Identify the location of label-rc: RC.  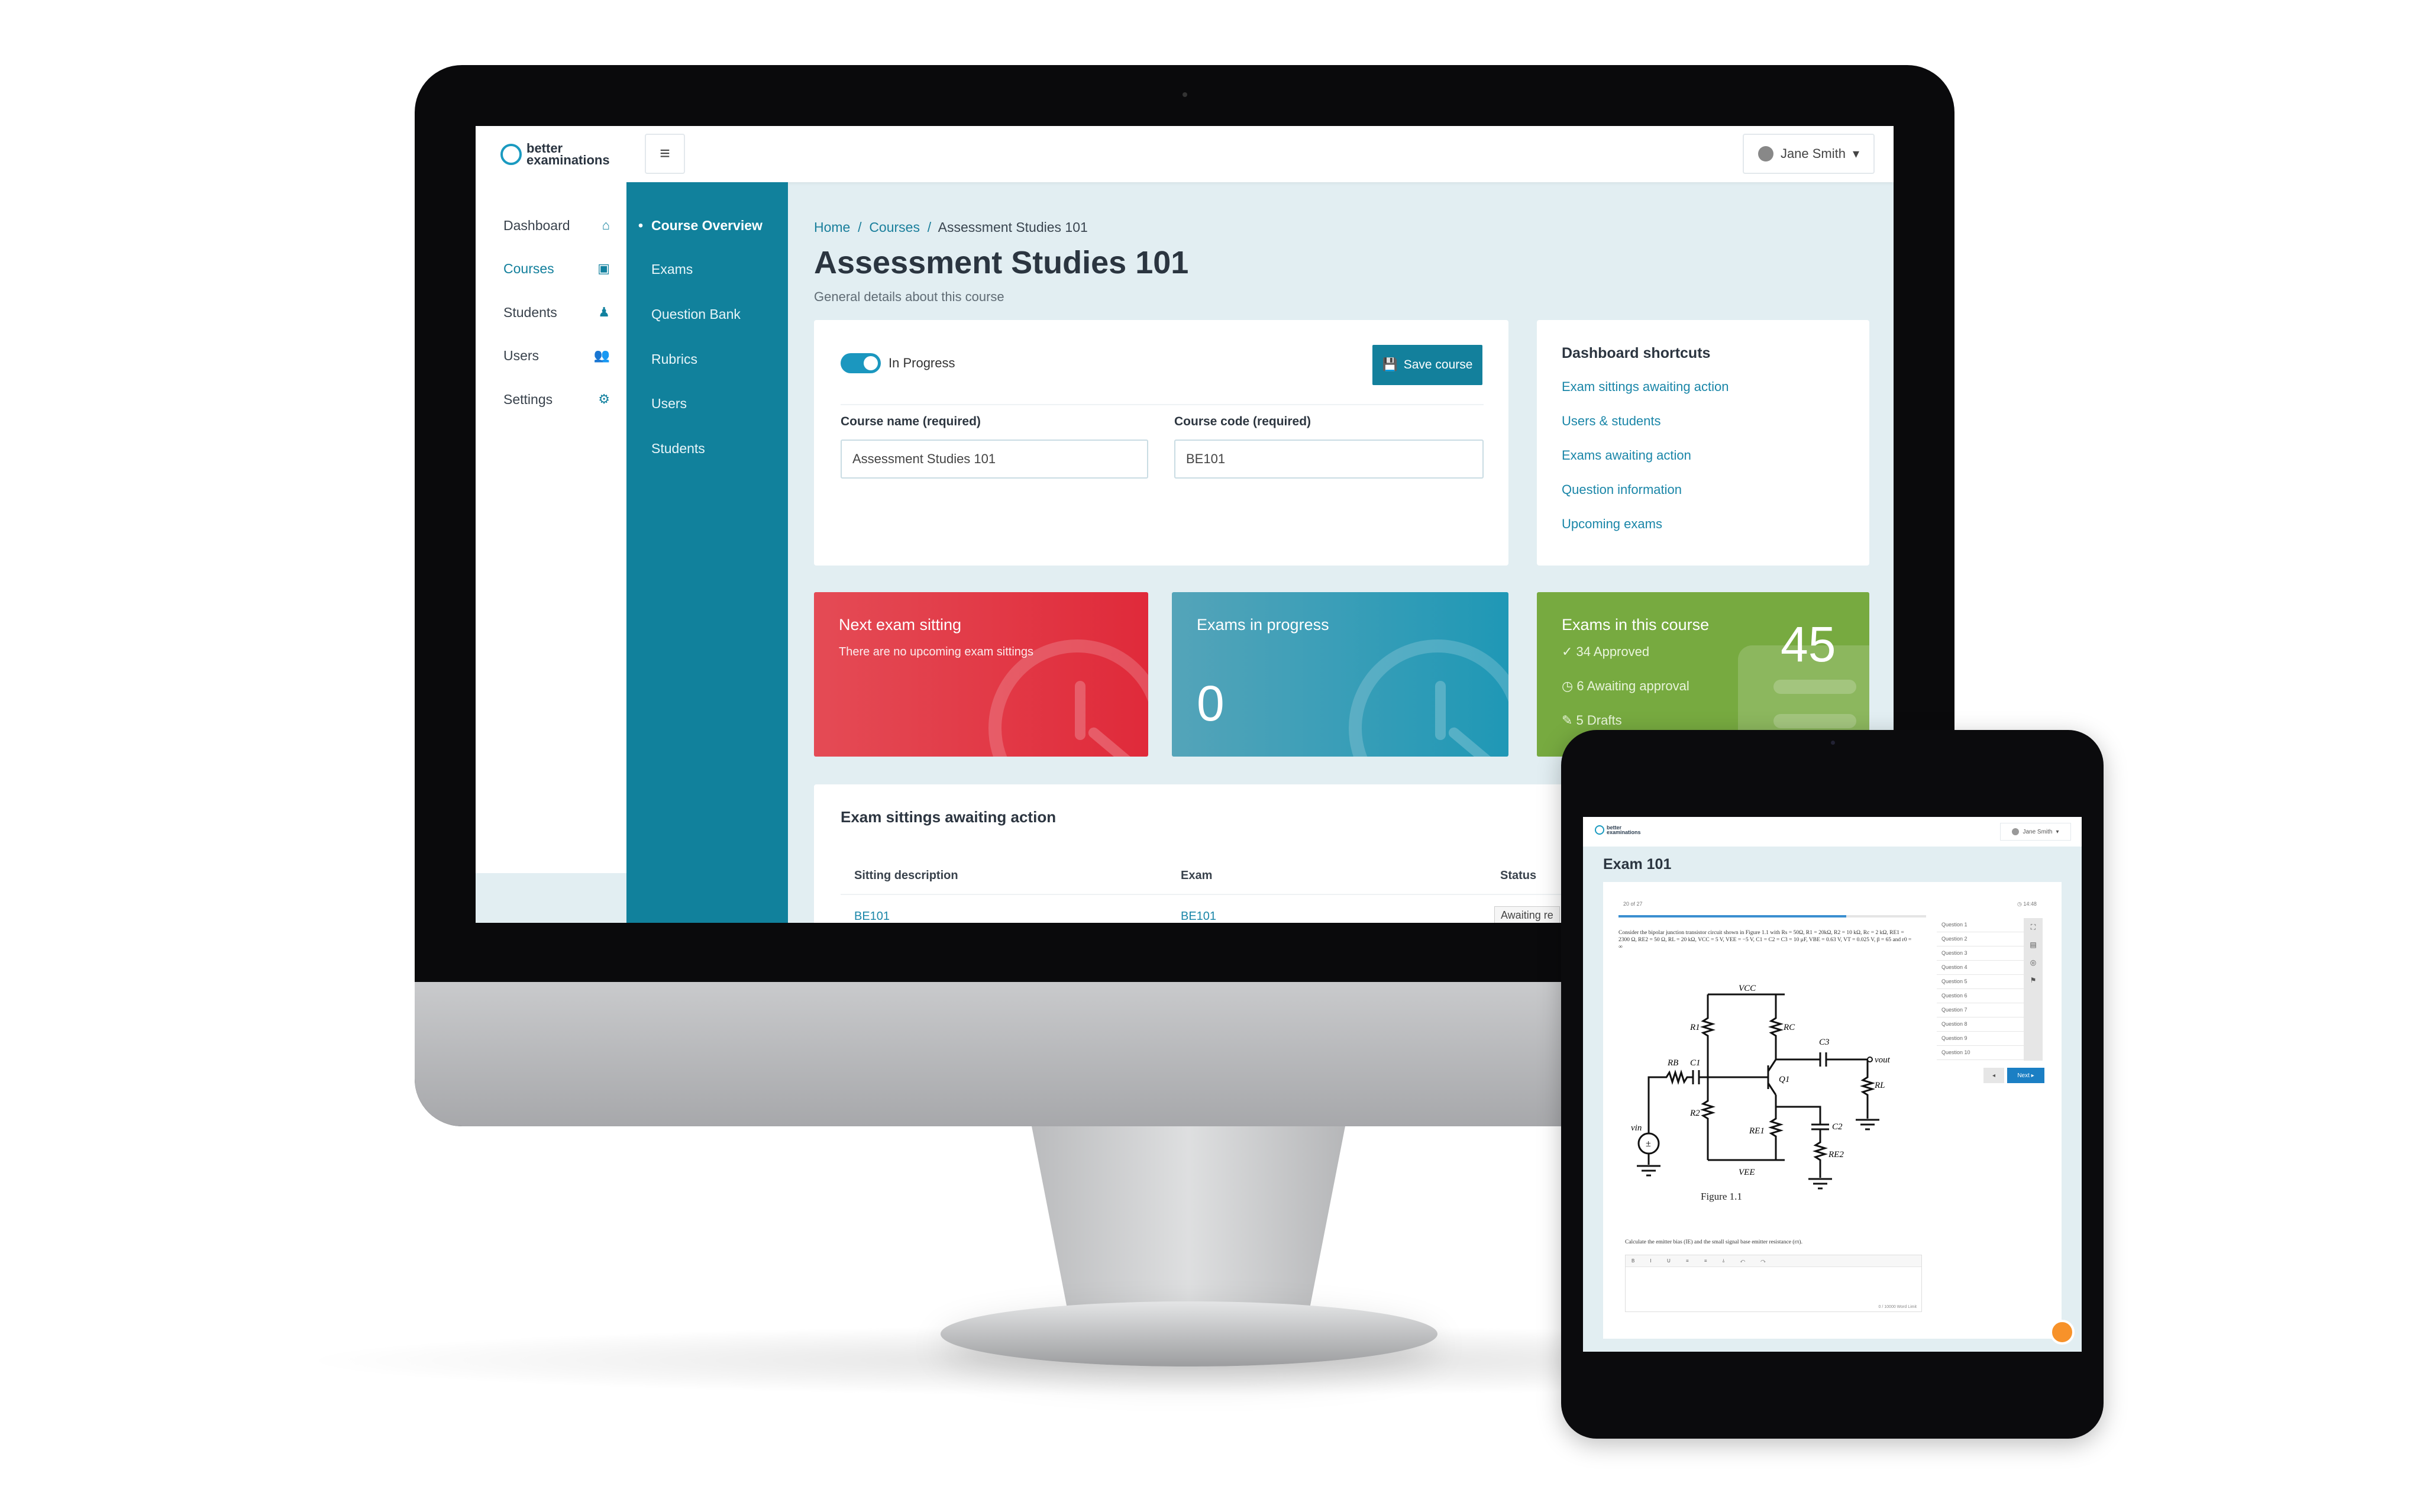
(1789, 1027).